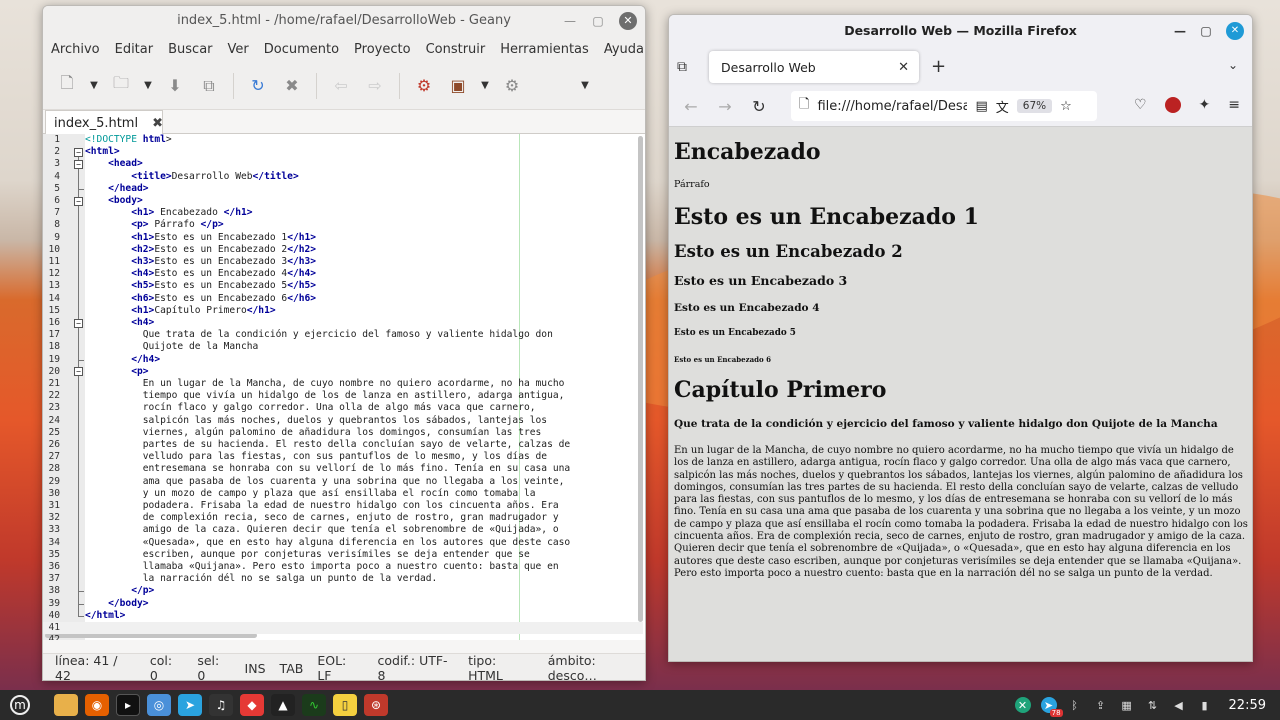 The height and width of the screenshot is (720, 1280). Describe the element at coordinates (343, 262) in the screenshot. I see `code-line: 11 <h3>Esto es un Encabezado 3</h3>` at that location.